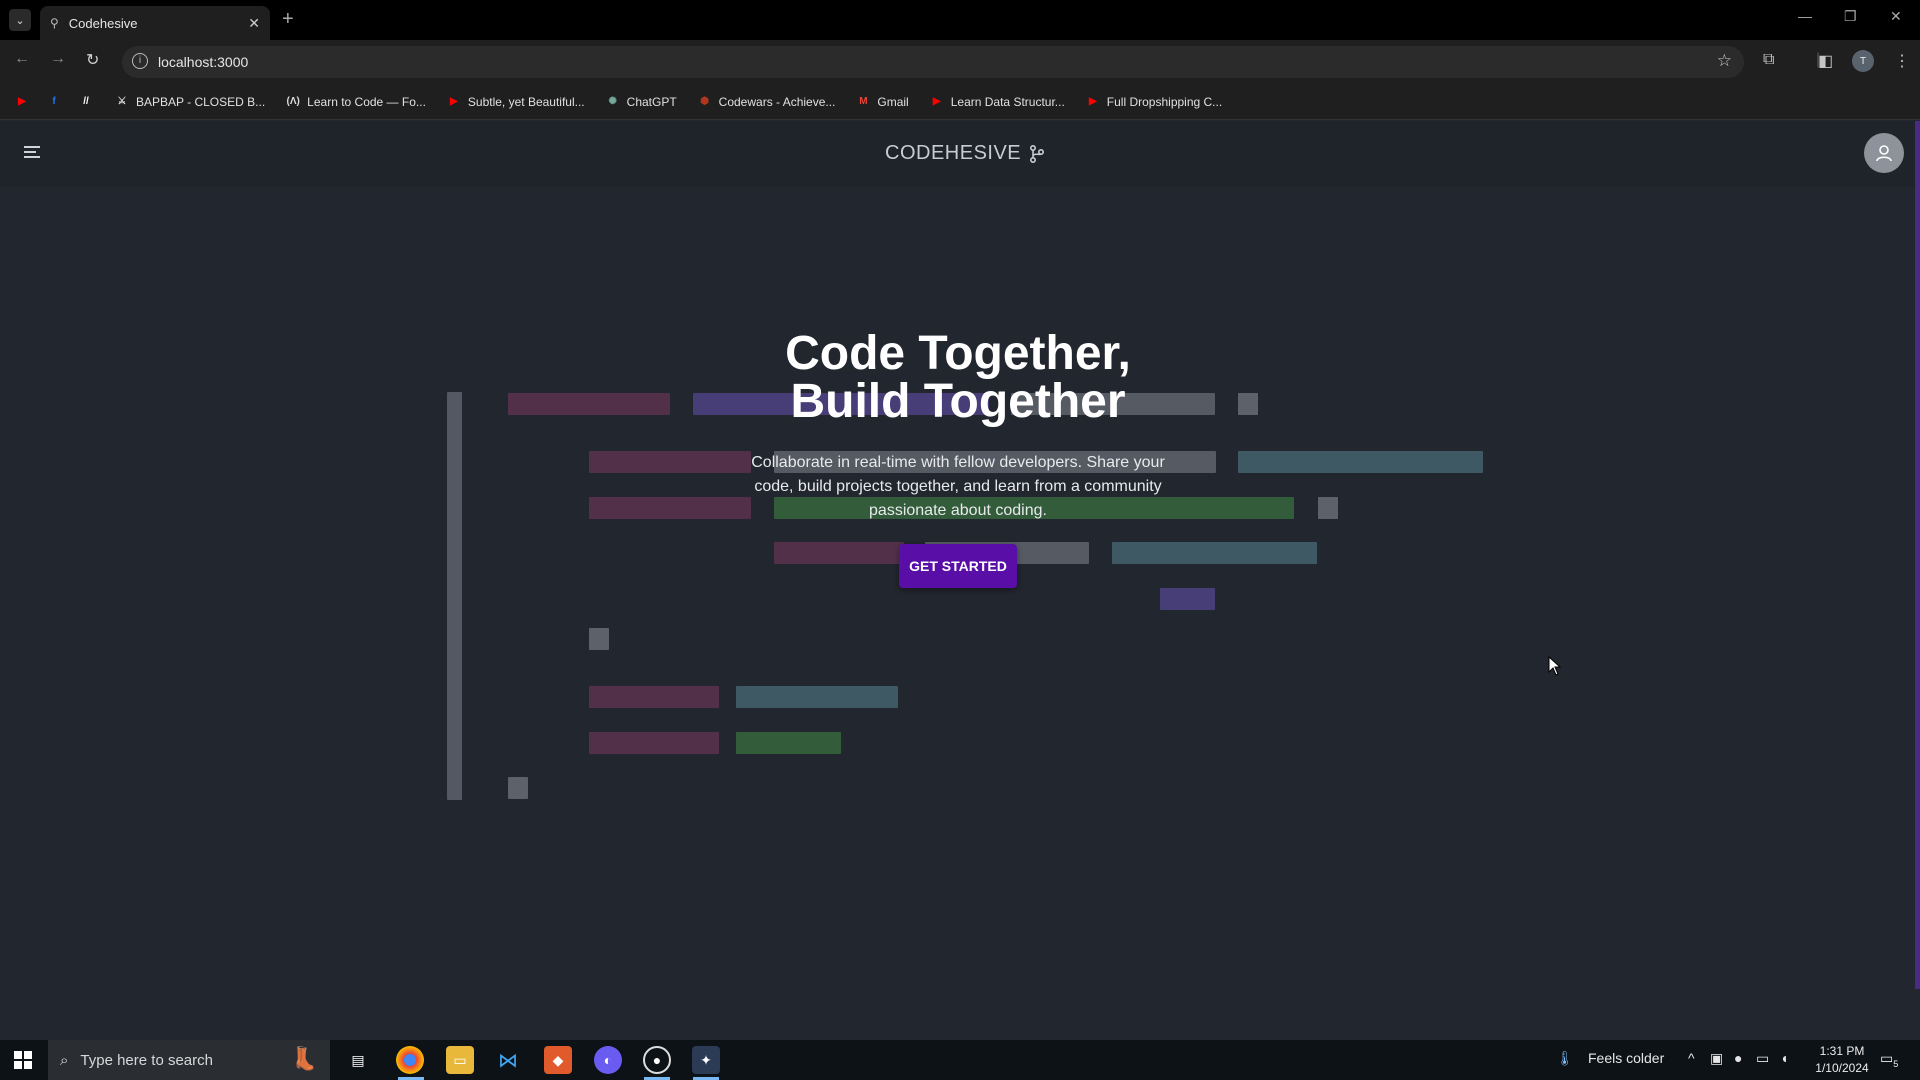  What do you see at coordinates (706, 1060) in the screenshot?
I see `davinci-icon: ✦` at bounding box center [706, 1060].